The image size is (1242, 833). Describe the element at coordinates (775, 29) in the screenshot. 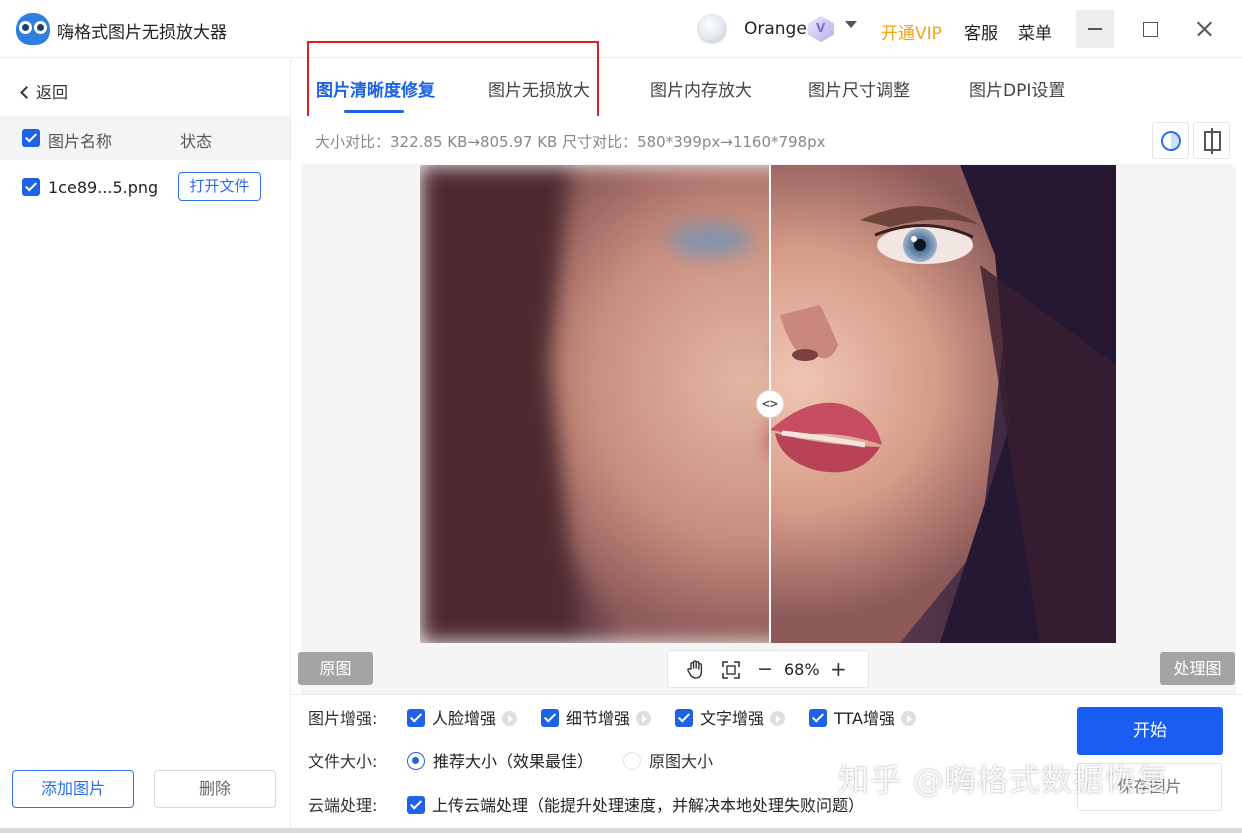

I see `user-name: Orange` at that location.